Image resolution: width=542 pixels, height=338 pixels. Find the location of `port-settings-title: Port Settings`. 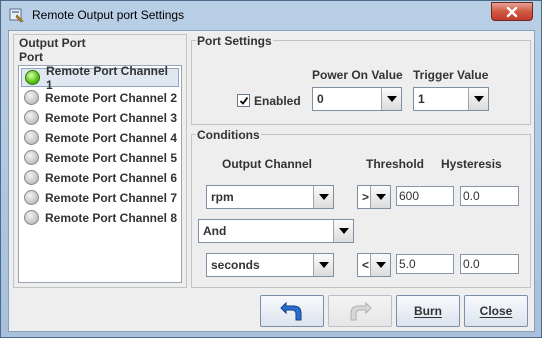

port-settings-title: Port Settings is located at coordinates (234, 41).